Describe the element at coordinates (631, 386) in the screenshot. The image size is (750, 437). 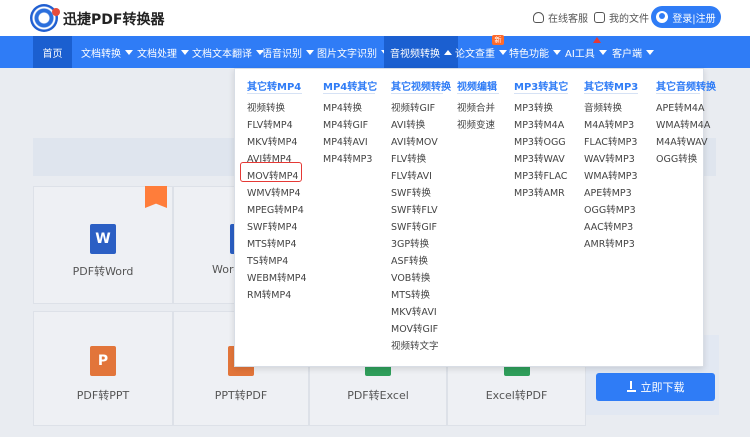
I see `download-icon` at that location.